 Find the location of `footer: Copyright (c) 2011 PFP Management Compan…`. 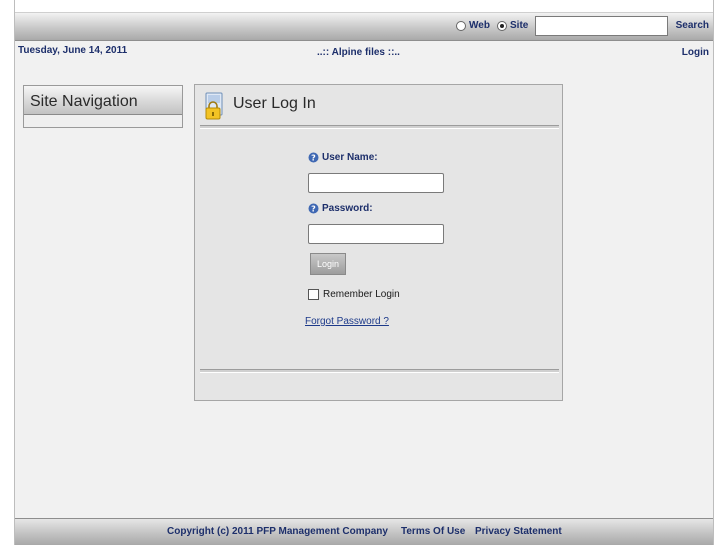

footer: Copyright (c) 2011 PFP Management Compan… is located at coordinates (364, 531).